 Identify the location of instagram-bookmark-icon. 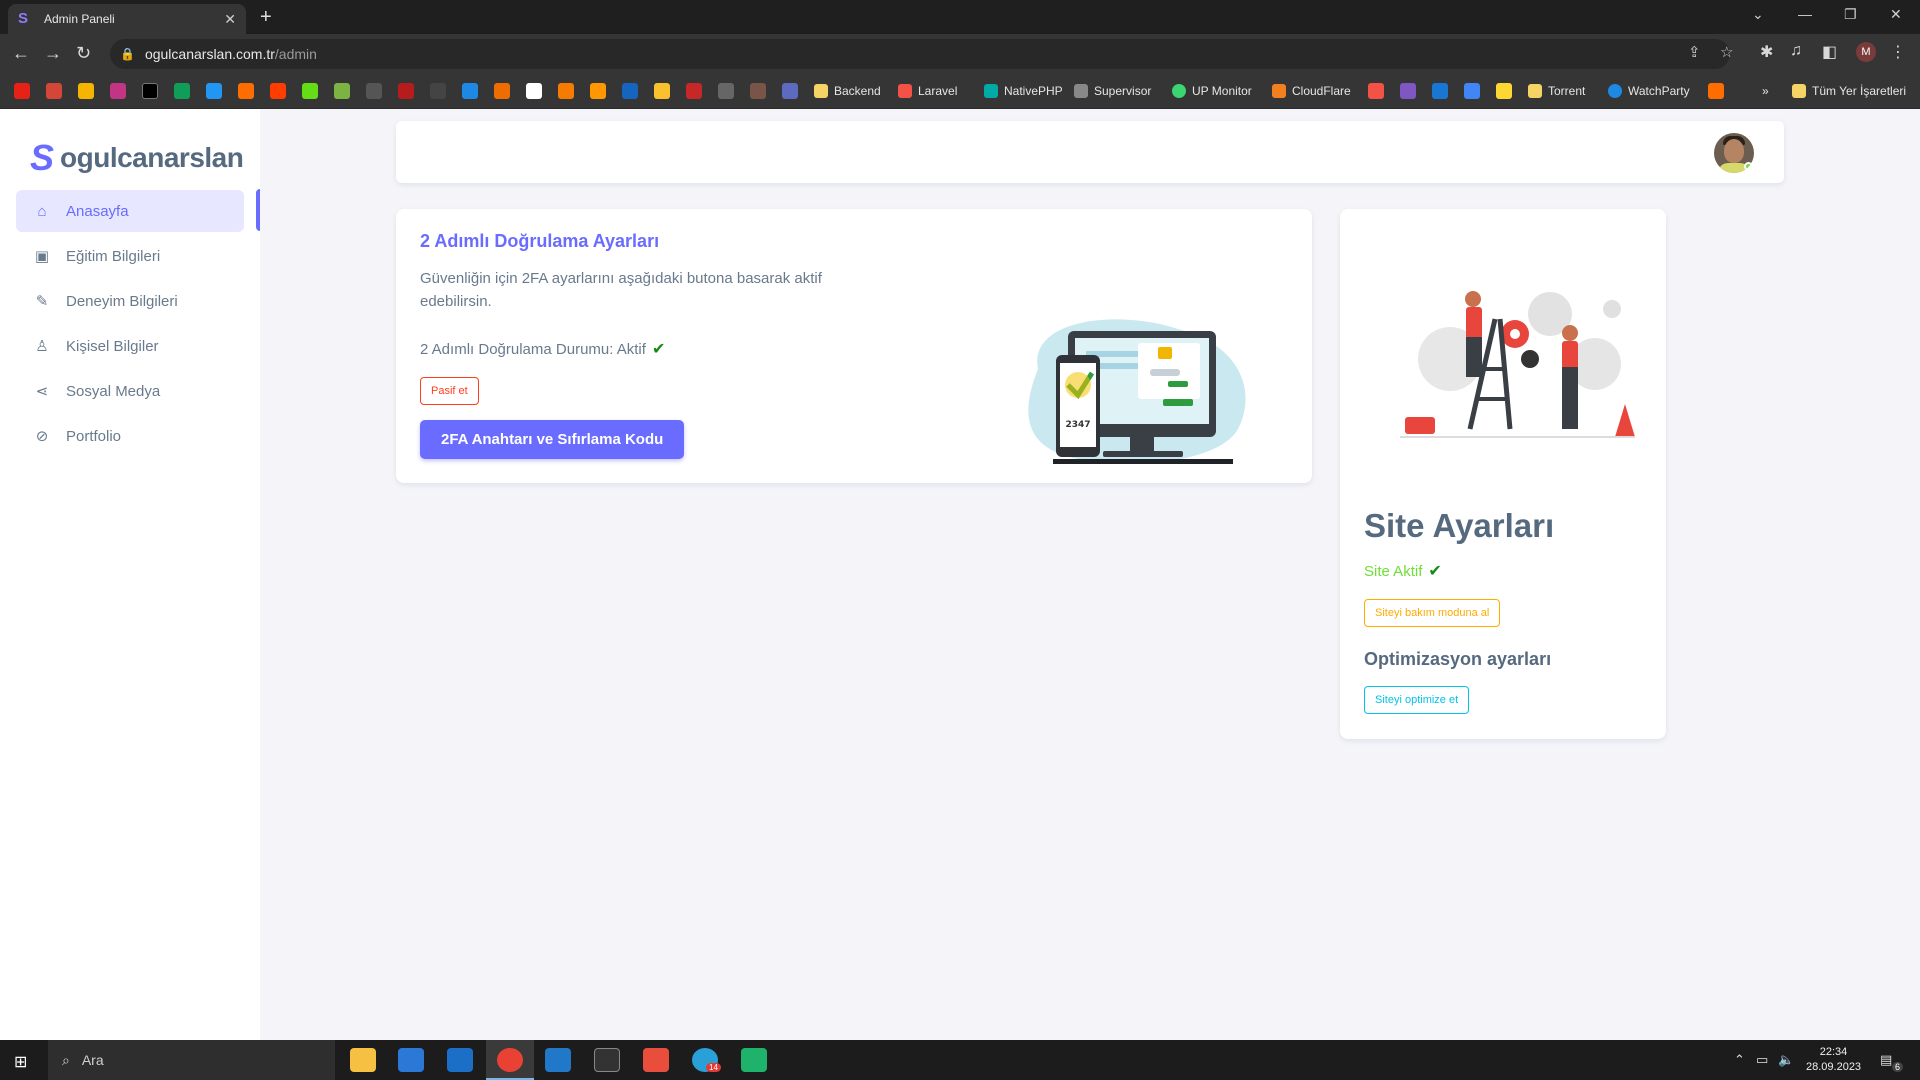
(118, 91).